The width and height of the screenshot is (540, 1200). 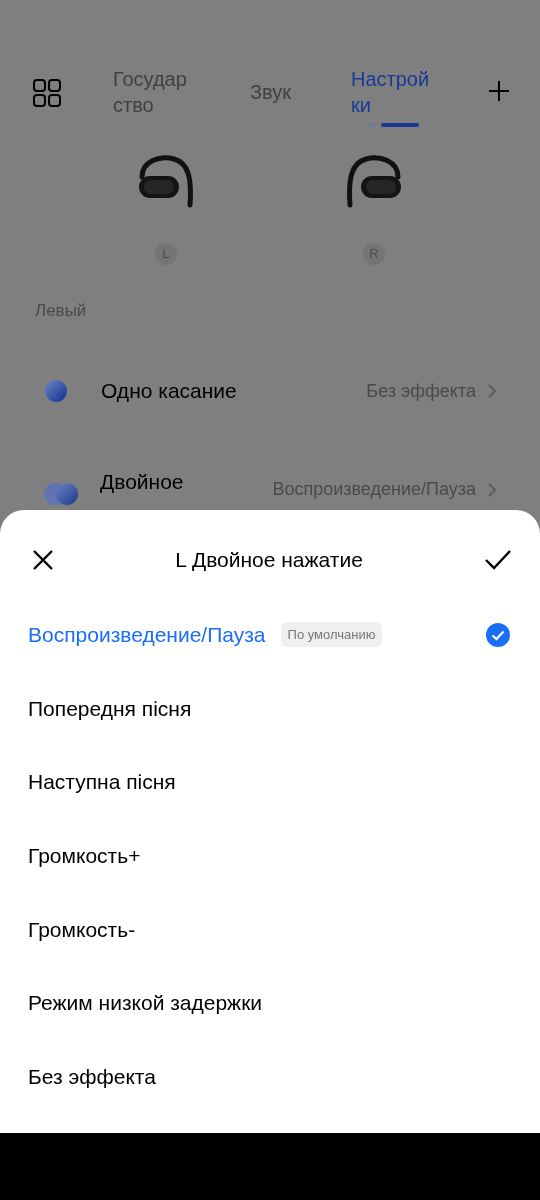 What do you see at coordinates (270, 1077) in the screenshot?
I see `option-item: Без эффекта` at bounding box center [270, 1077].